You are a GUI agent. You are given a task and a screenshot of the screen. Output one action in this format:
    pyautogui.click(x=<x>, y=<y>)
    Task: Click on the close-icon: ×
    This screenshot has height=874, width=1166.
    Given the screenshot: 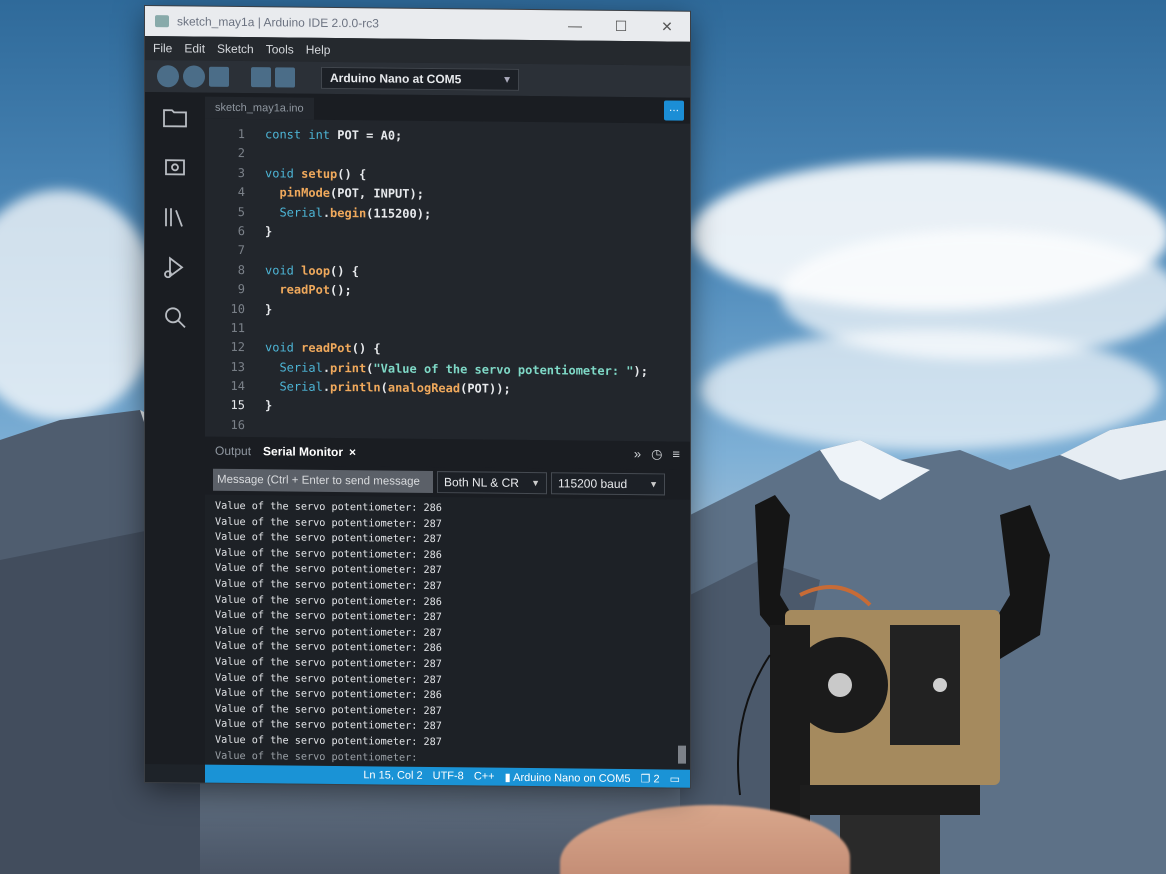 What is the action you would take?
    pyautogui.click(x=352, y=452)
    